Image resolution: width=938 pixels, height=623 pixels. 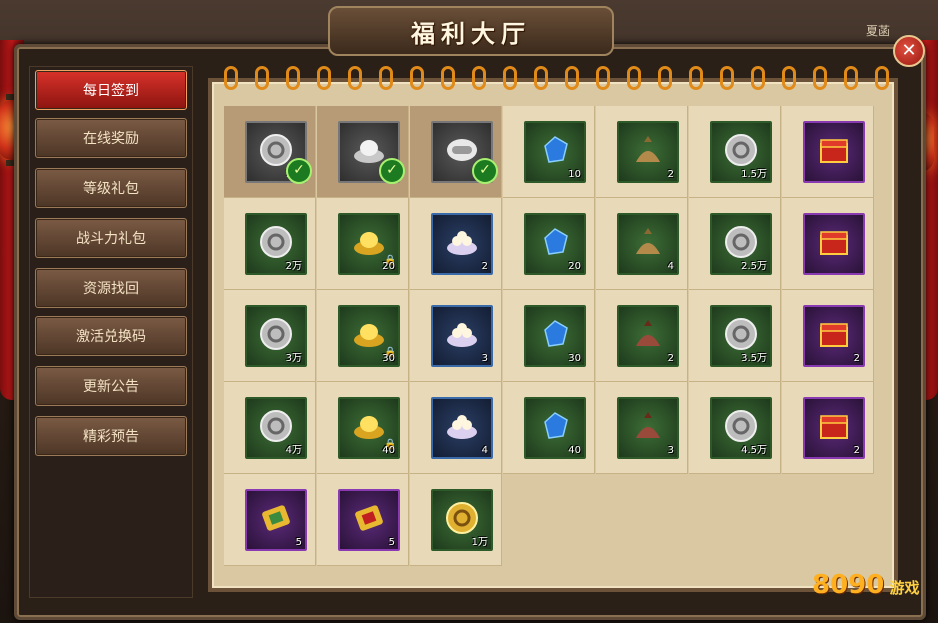 I want to click on sign-in-day-cell: 🔒 40, so click(x=363, y=428).